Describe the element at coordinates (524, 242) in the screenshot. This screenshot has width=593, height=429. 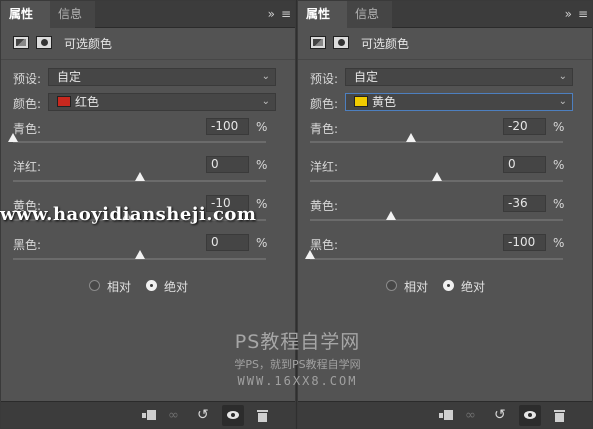
I see `black-input: -100` at that location.